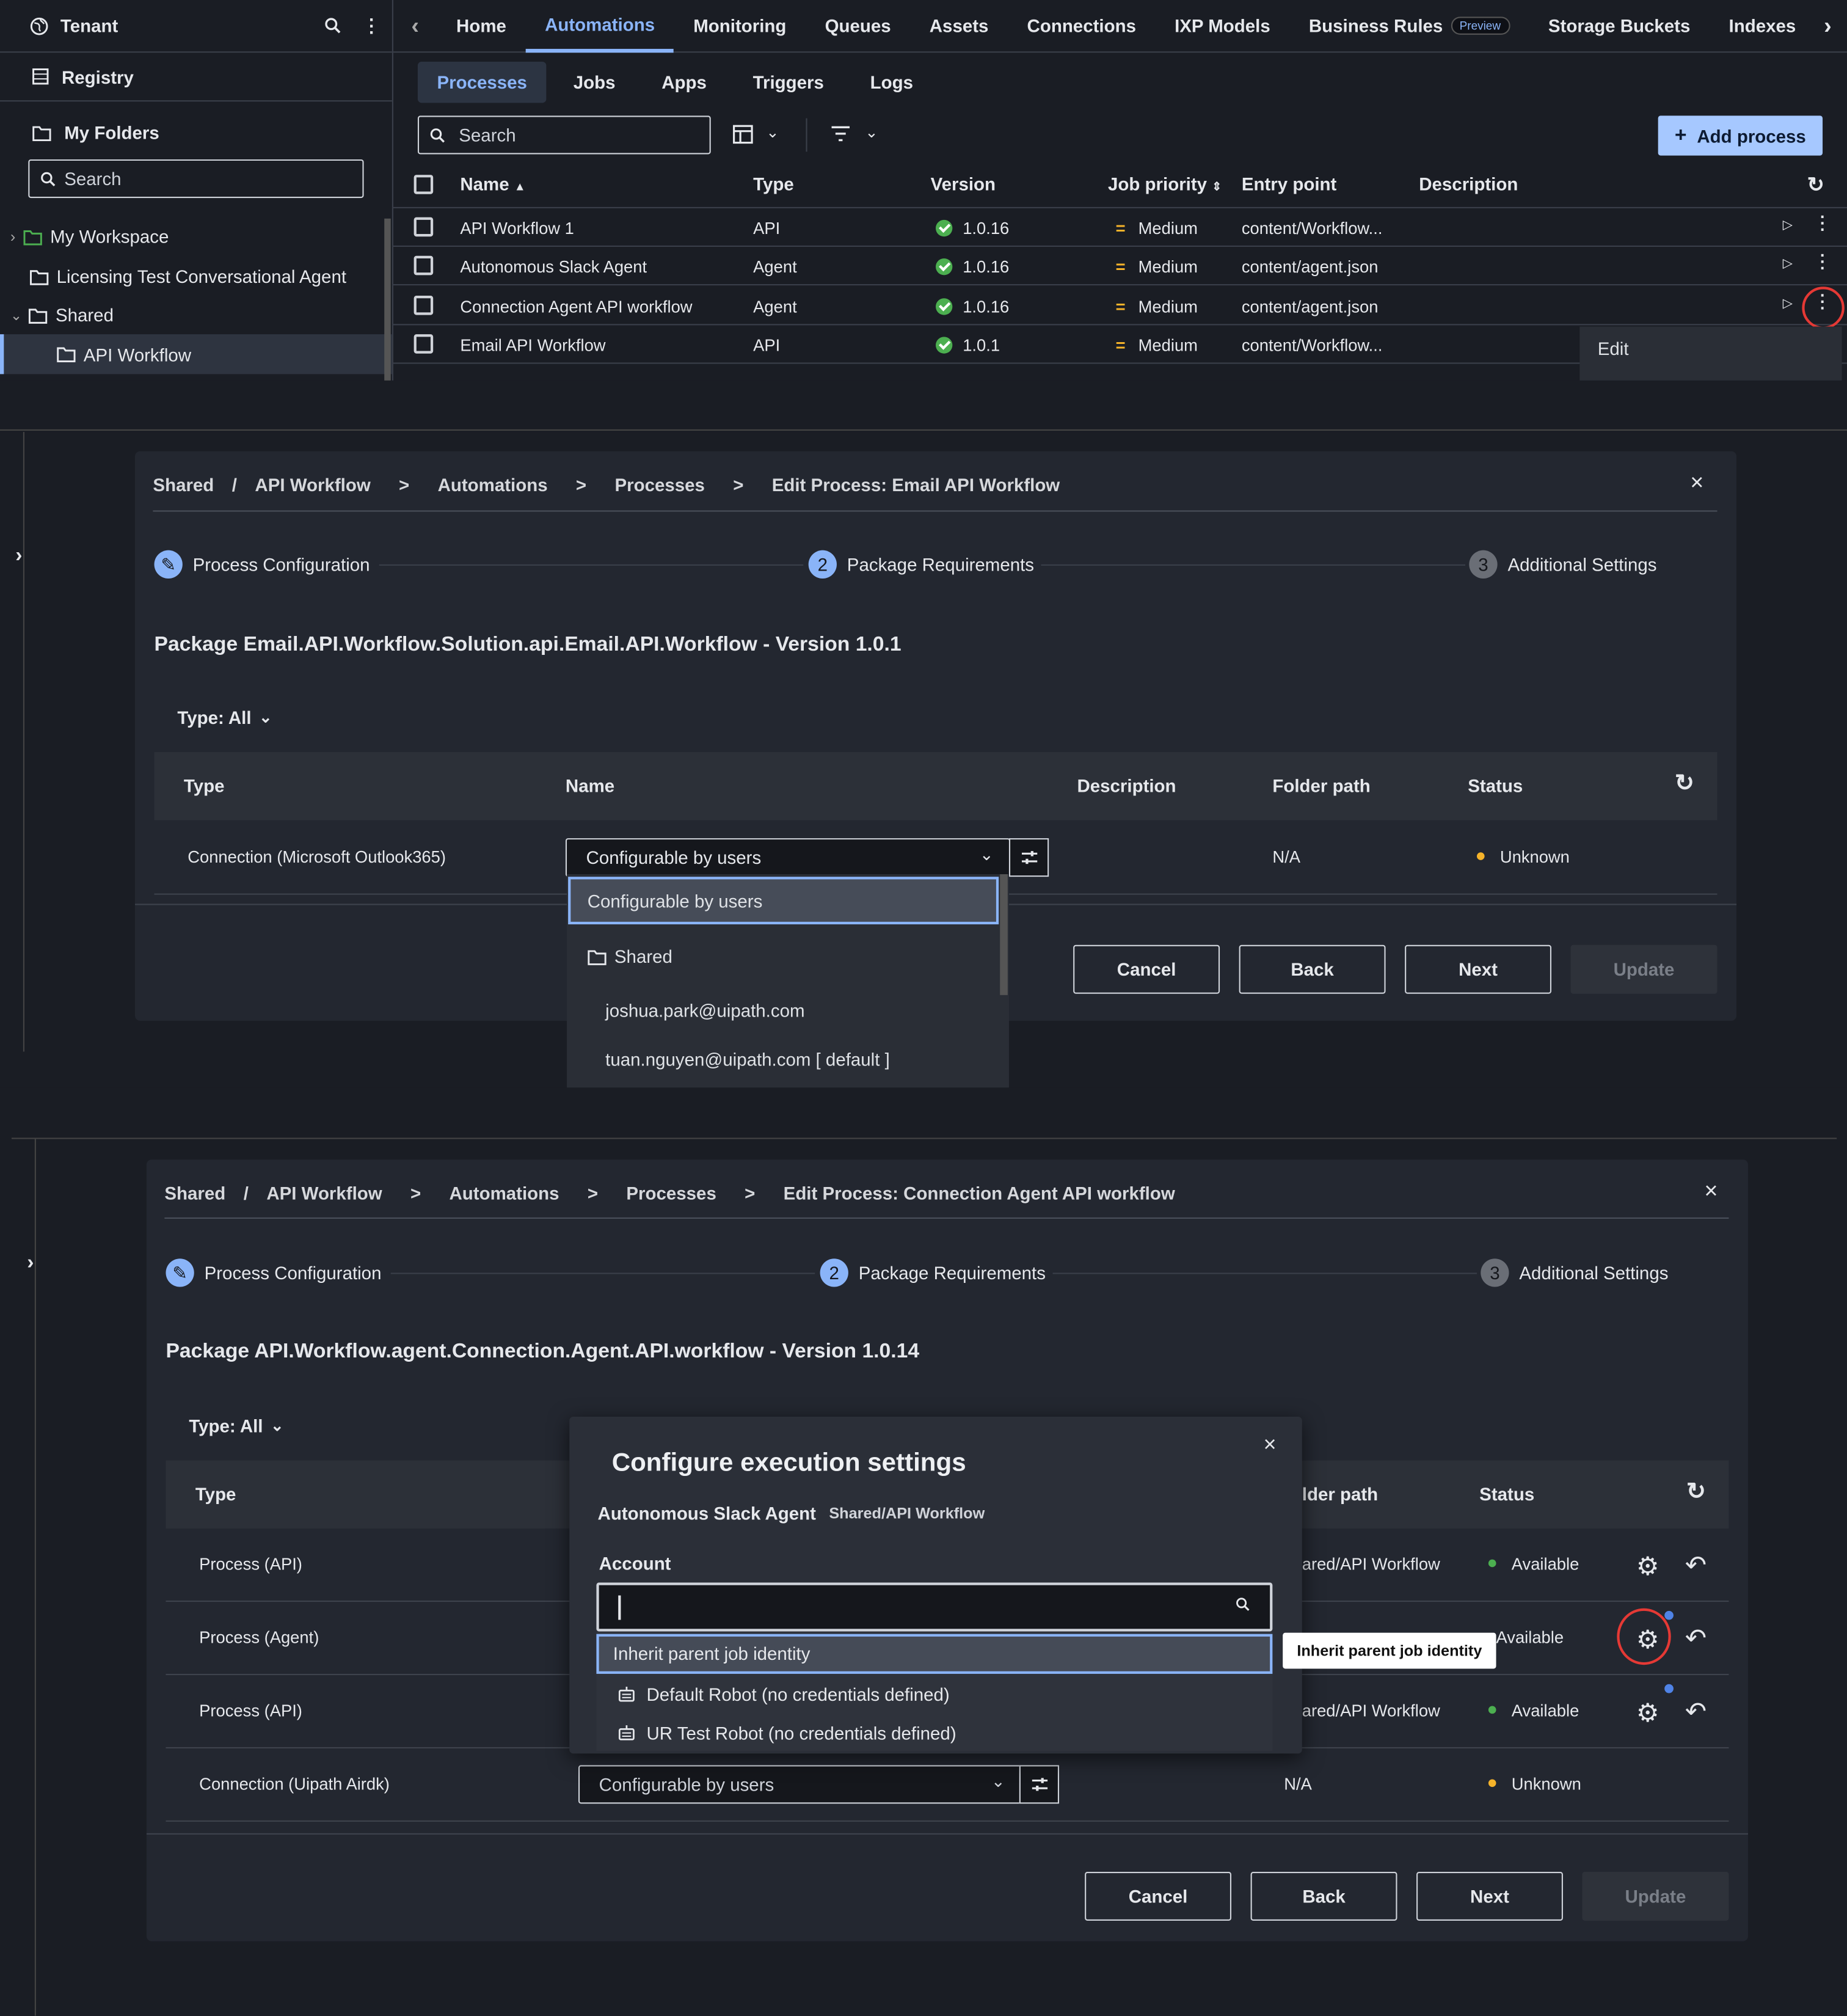  Describe the element at coordinates (196, 276) in the screenshot. I see `tree-item-licensing: Licensing Test Conversational Agent` at that location.